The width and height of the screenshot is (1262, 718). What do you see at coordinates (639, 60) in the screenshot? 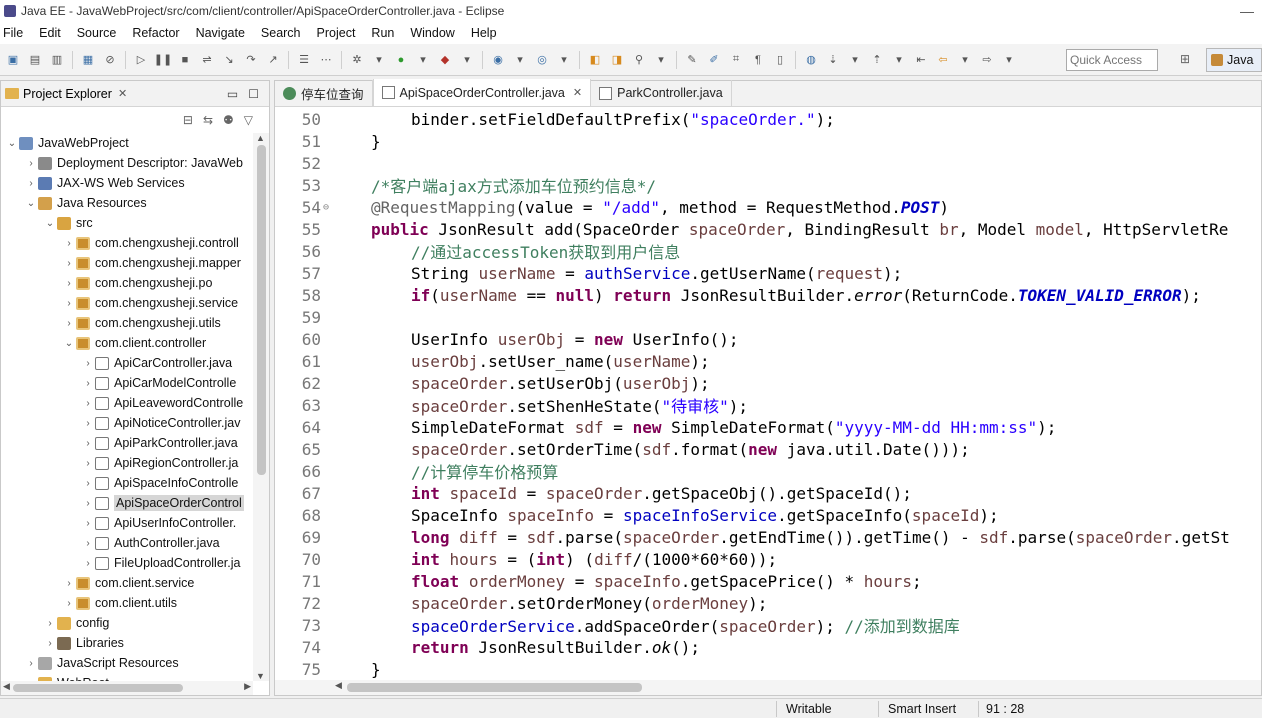
I see `search-icon: ⚲` at bounding box center [639, 60].